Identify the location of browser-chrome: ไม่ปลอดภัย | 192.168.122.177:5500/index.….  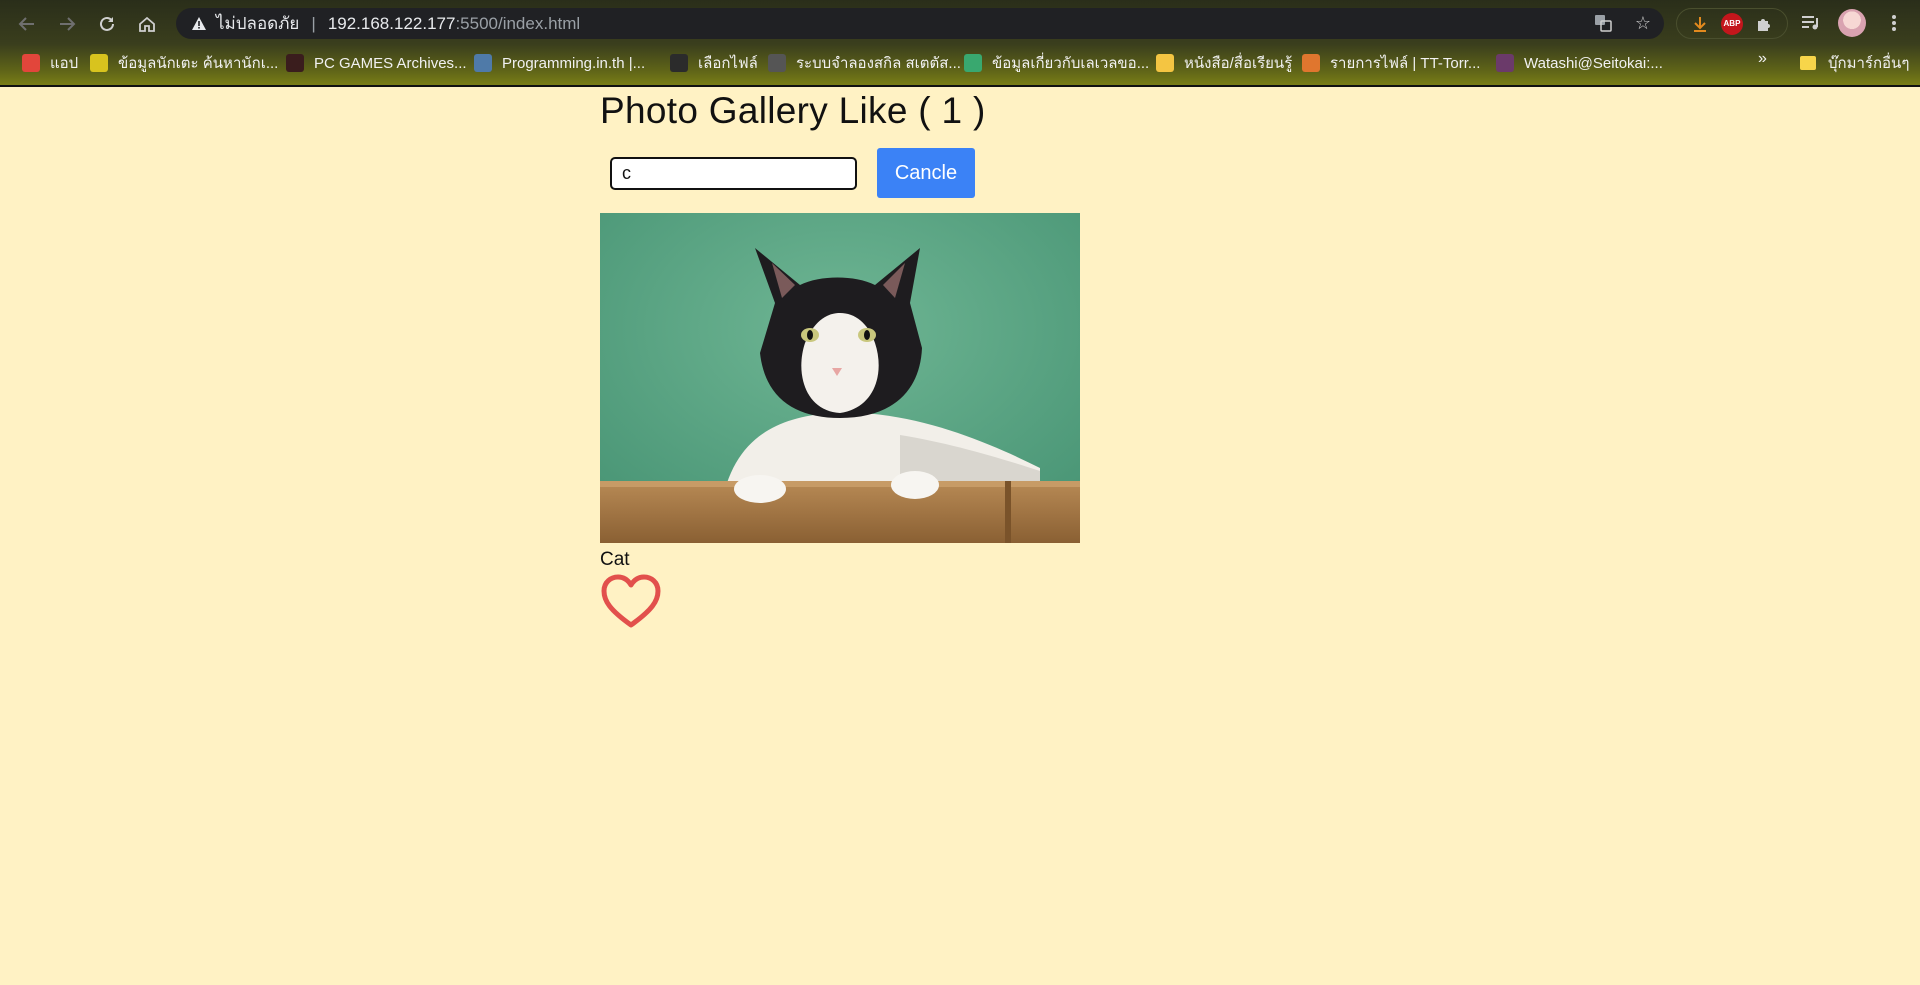
(960, 43).